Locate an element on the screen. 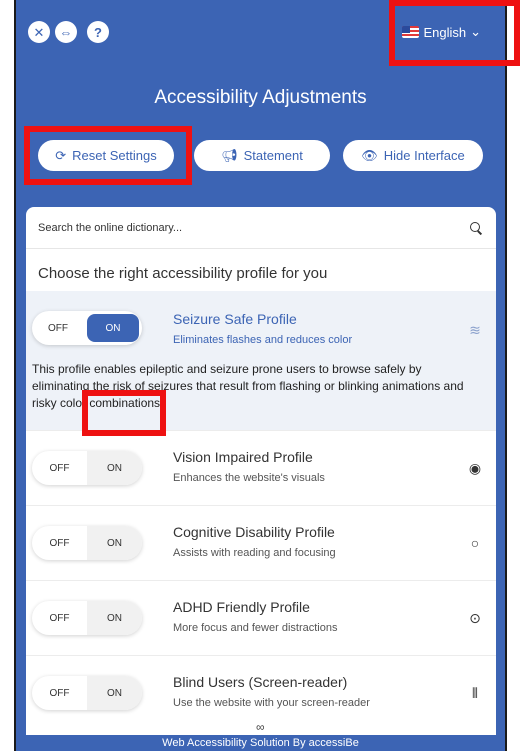 Image resolution: width=522 pixels, height=751 pixels. statement-label: Statement is located at coordinates (273, 155).